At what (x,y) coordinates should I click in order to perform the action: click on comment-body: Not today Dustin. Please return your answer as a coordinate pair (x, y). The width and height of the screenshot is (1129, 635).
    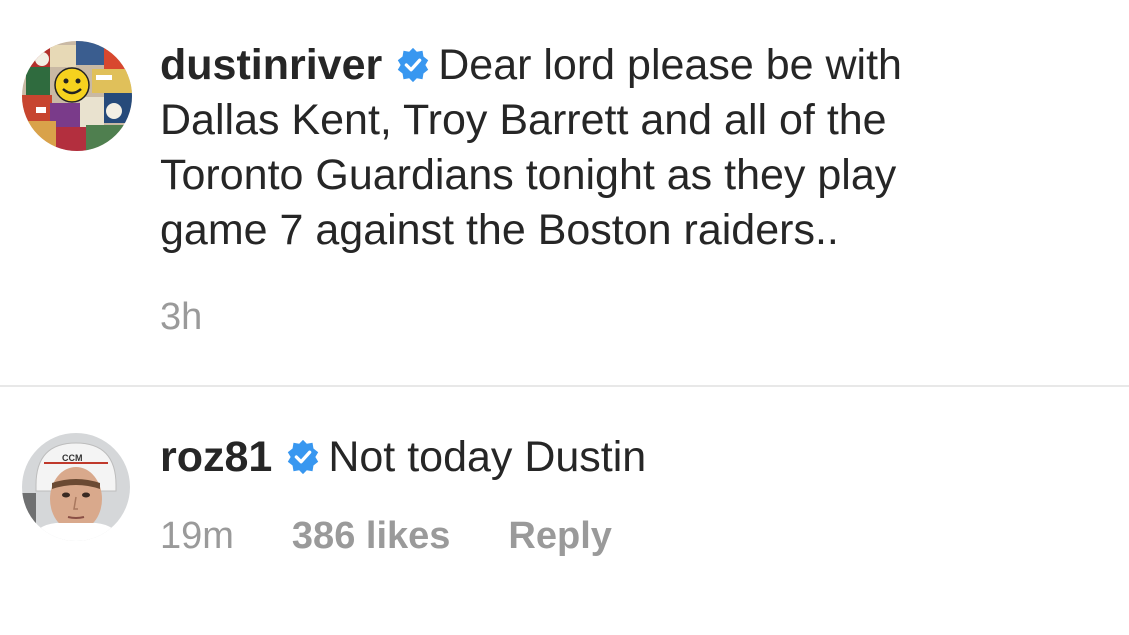
    Looking at the image, I should click on (487, 457).